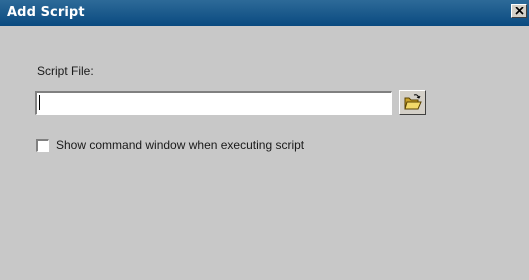 This screenshot has height=280, width=529. What do you see at coordinates (264, 13) in the screenshot?
I see `title-bar: Add Script` at bounding box center [264, 13].